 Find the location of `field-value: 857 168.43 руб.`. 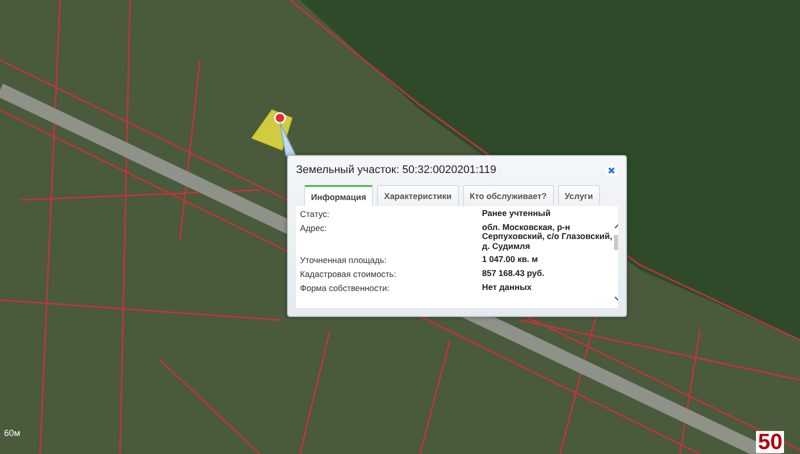

field-value: 857 168.43 руб. is located at coordinates (514, 274).